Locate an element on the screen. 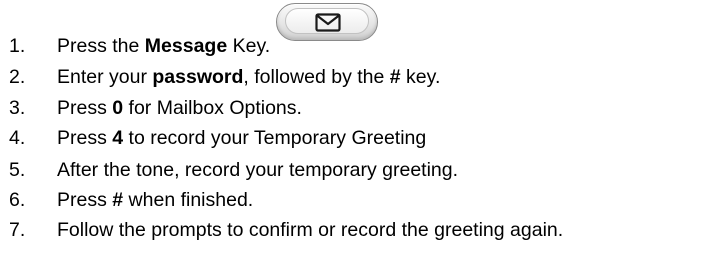 The image size is (705, 257). step-number: 1. is located at coordinates (17, 45).